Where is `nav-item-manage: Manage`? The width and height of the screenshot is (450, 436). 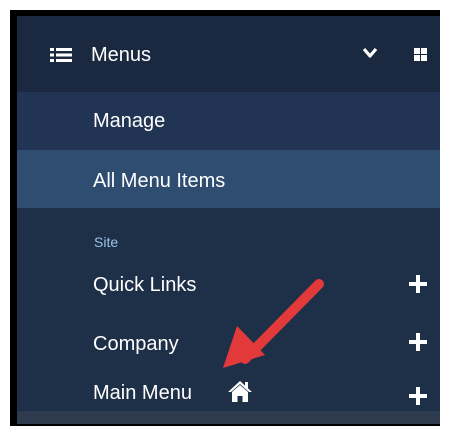
nav-item-manage: Manage is located at coordinates (228, 121).